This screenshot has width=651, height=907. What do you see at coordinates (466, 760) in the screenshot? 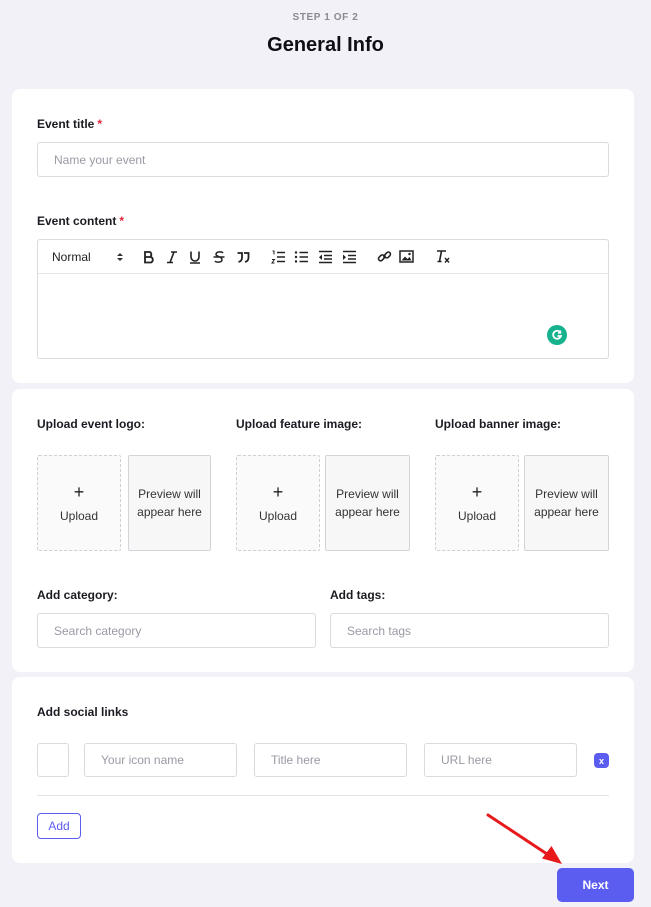
I see `url-placeholder: URL here` at bounding box center [466, 760].